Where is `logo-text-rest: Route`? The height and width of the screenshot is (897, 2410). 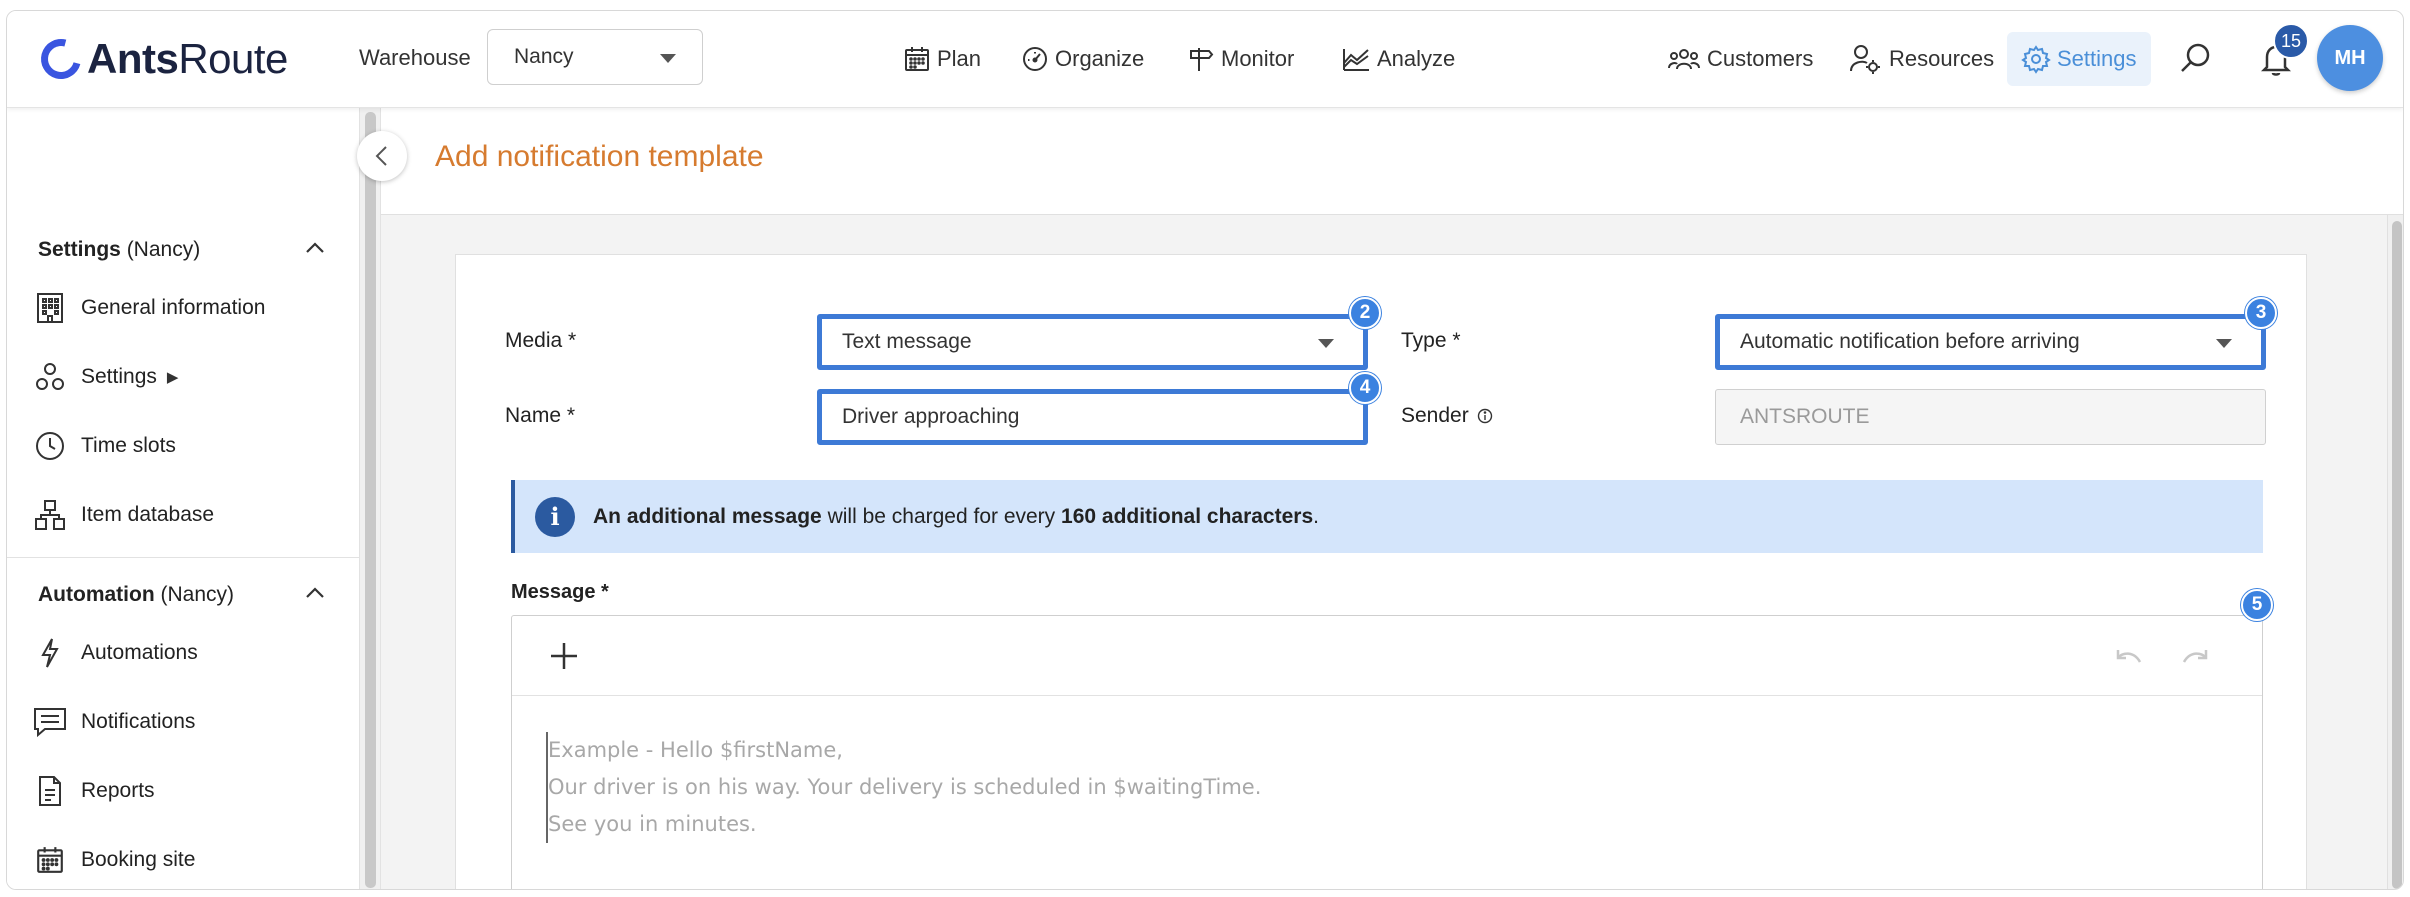 logo-text-rest: Route is located at coordinates (233, 58).